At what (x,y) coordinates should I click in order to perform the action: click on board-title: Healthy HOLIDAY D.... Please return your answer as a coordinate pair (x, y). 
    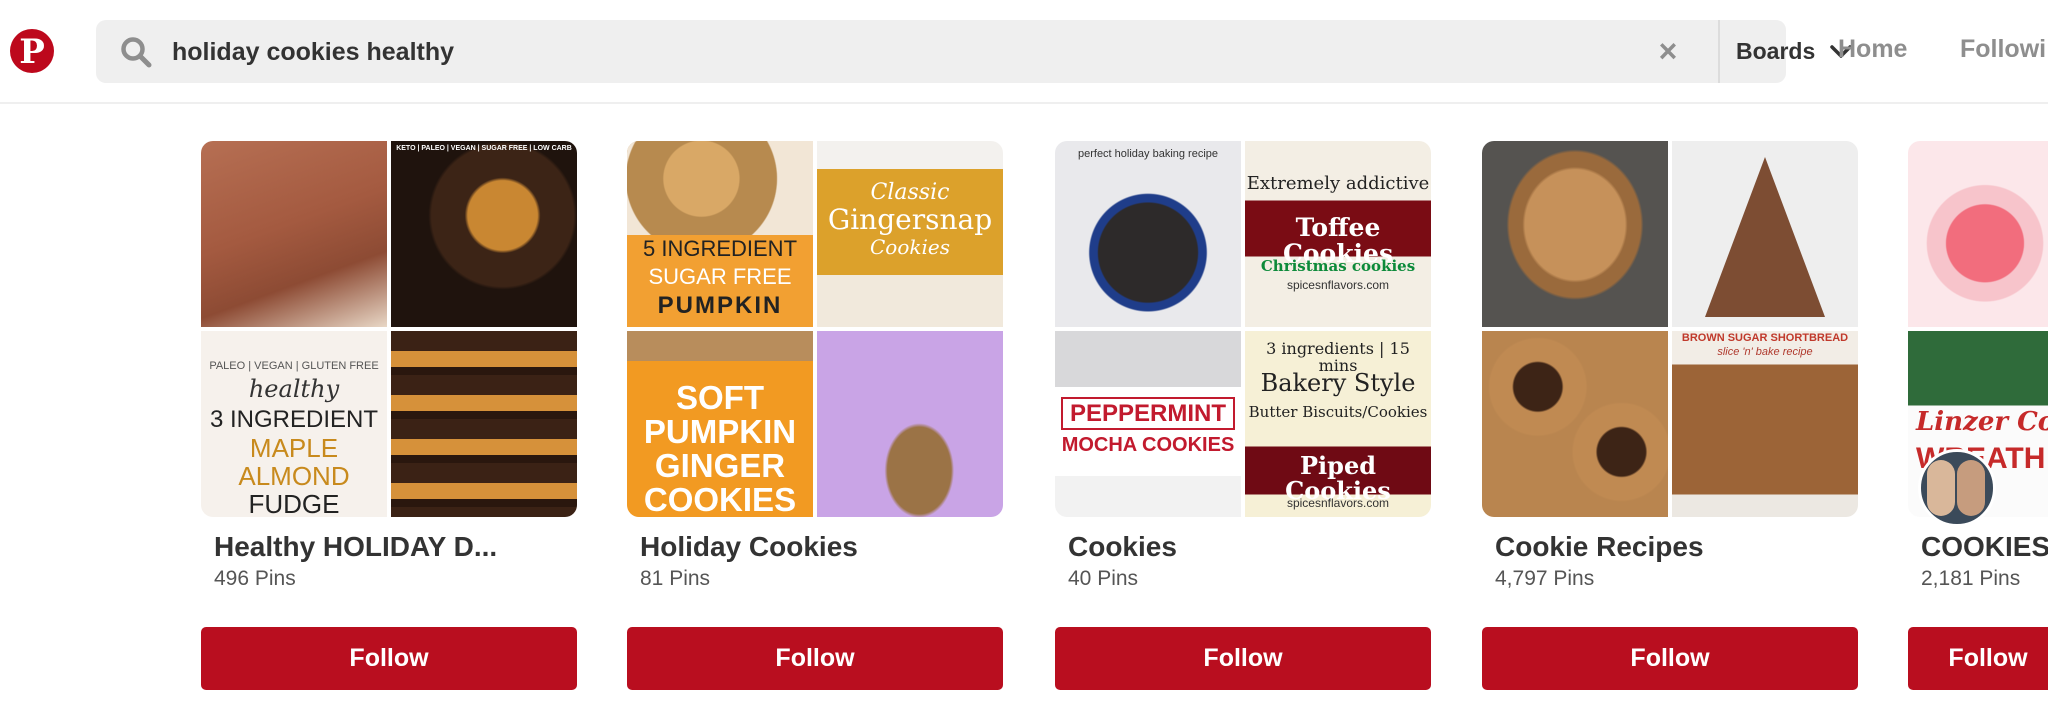
    Looking at the image, I should click on (395, 547).